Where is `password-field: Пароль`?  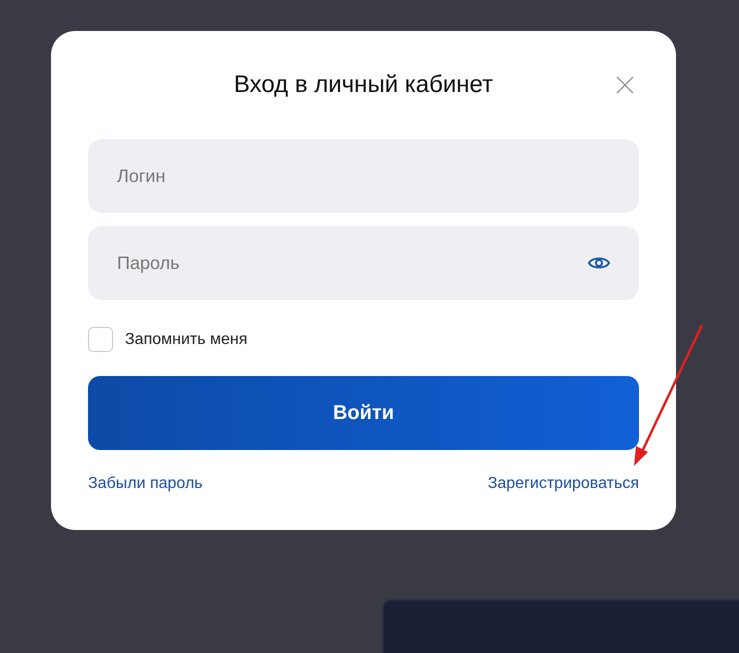 password-field: Пароль is located at coordinates (363, 263).